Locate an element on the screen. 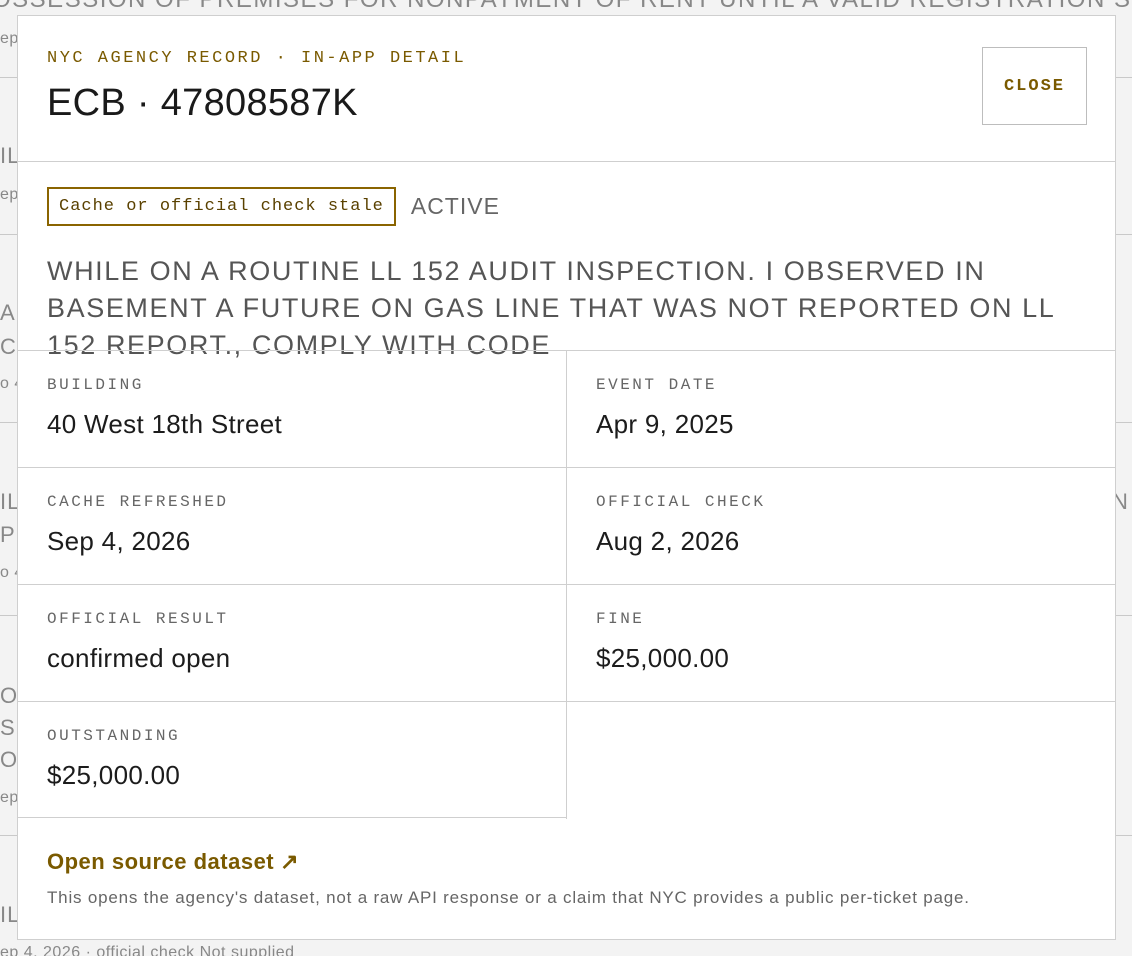  status-text: ACTIVE is located at coordinates (455, 205).